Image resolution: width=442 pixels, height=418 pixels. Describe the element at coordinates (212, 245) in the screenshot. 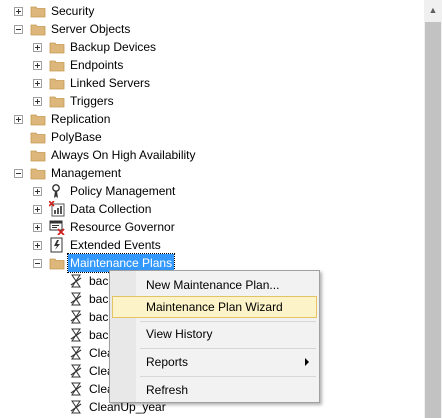

I see `tree-node-extended-events: Extended Events` at that location.